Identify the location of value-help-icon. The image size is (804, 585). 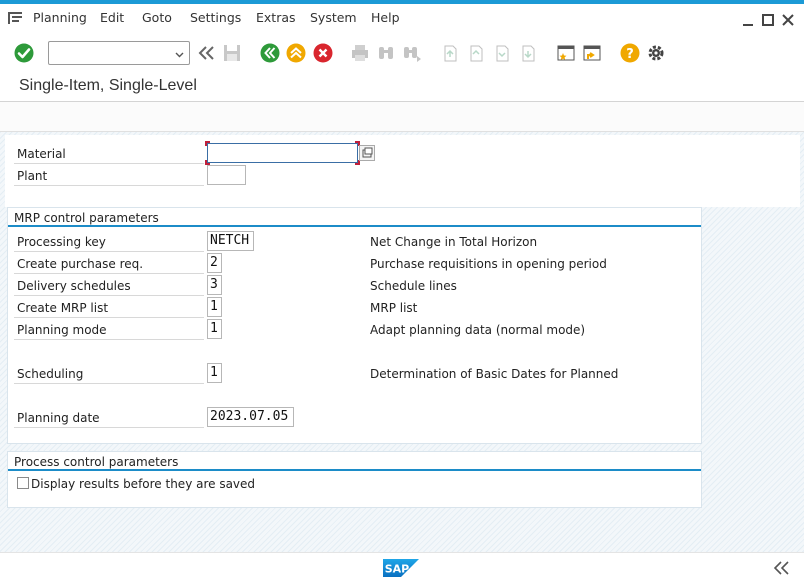
(367, 153).